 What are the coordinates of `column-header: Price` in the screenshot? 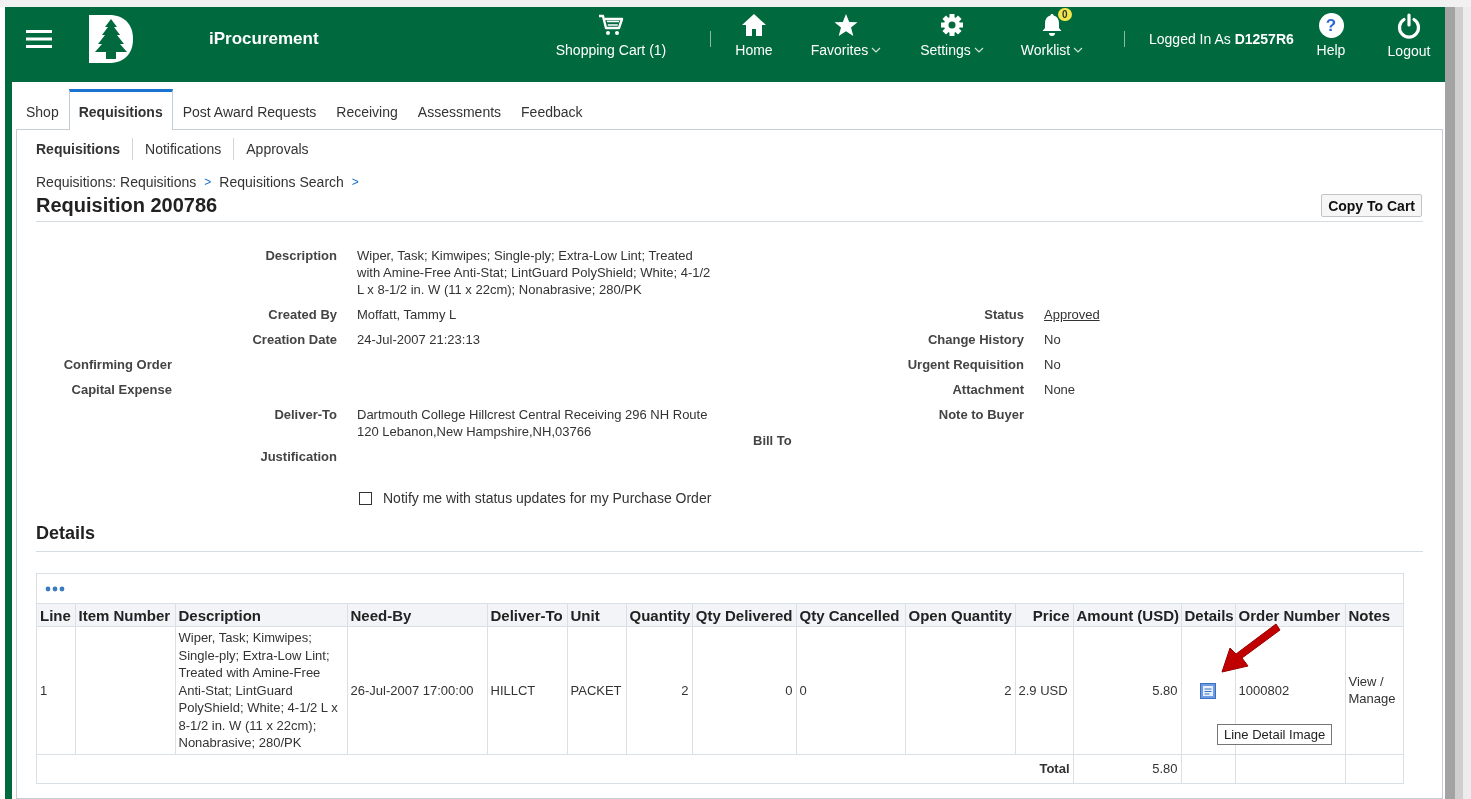 It's located at (1044, 615).